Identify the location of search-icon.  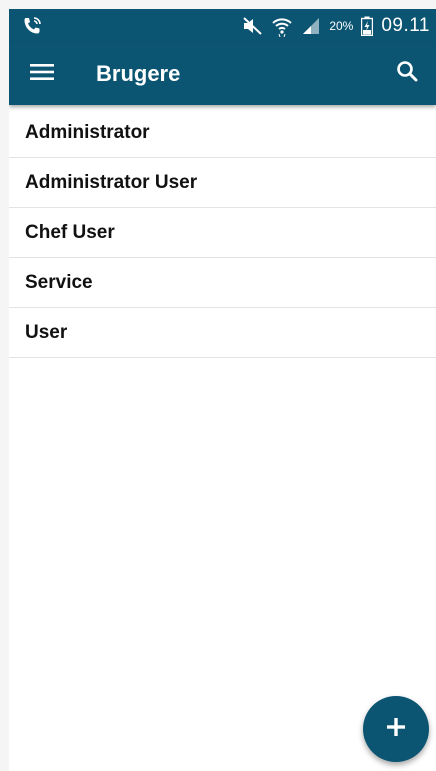
(407, 73).